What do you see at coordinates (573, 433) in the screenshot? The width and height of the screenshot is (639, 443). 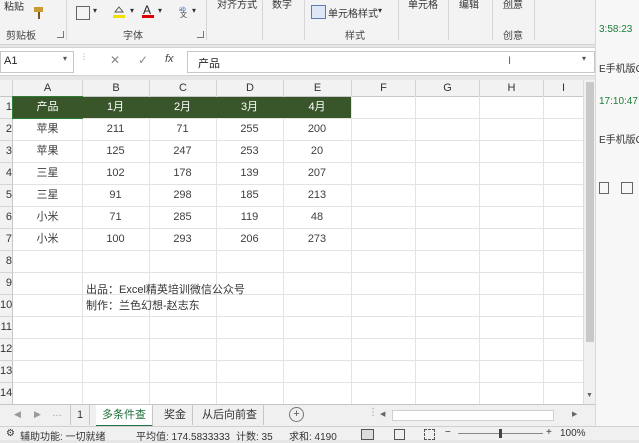 I see `zoom-level: 100%` at bounding box center [573, 433].